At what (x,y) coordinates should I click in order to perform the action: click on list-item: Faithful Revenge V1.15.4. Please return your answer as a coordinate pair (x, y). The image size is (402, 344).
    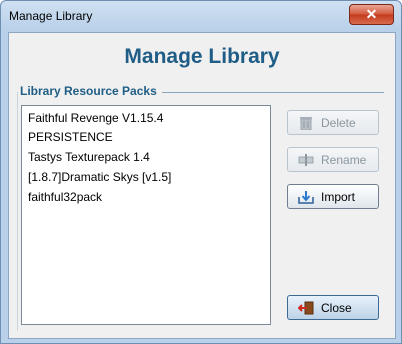
    Looking at the image, I should click on (95, 118).